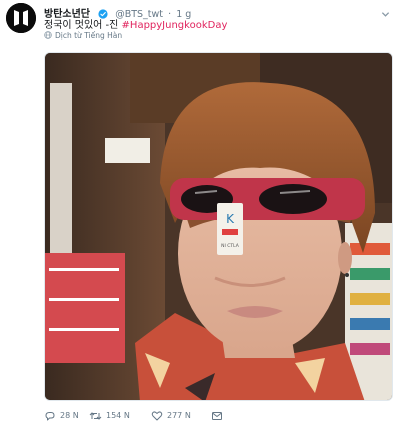 The height and width of the screenshot is (430, 400). I want to click on retweet-count: 154 N, so click(118, 415).